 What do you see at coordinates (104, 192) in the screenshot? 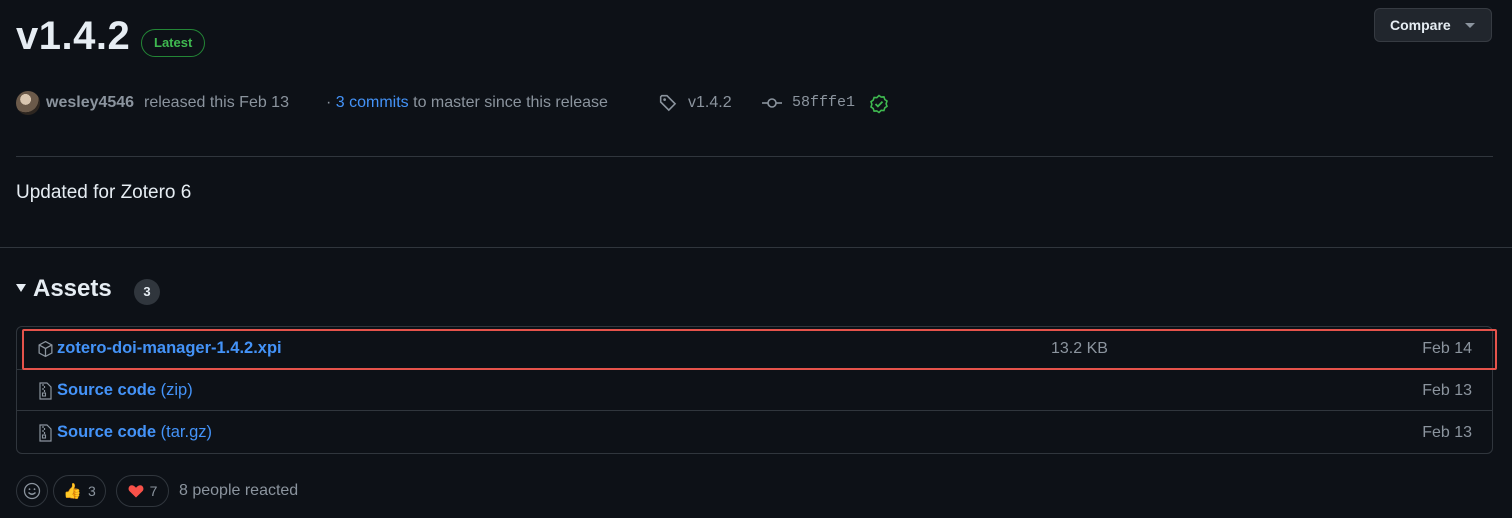
I see `release-notes: Updated for Zotero 6` at bounding box center [104, 192].